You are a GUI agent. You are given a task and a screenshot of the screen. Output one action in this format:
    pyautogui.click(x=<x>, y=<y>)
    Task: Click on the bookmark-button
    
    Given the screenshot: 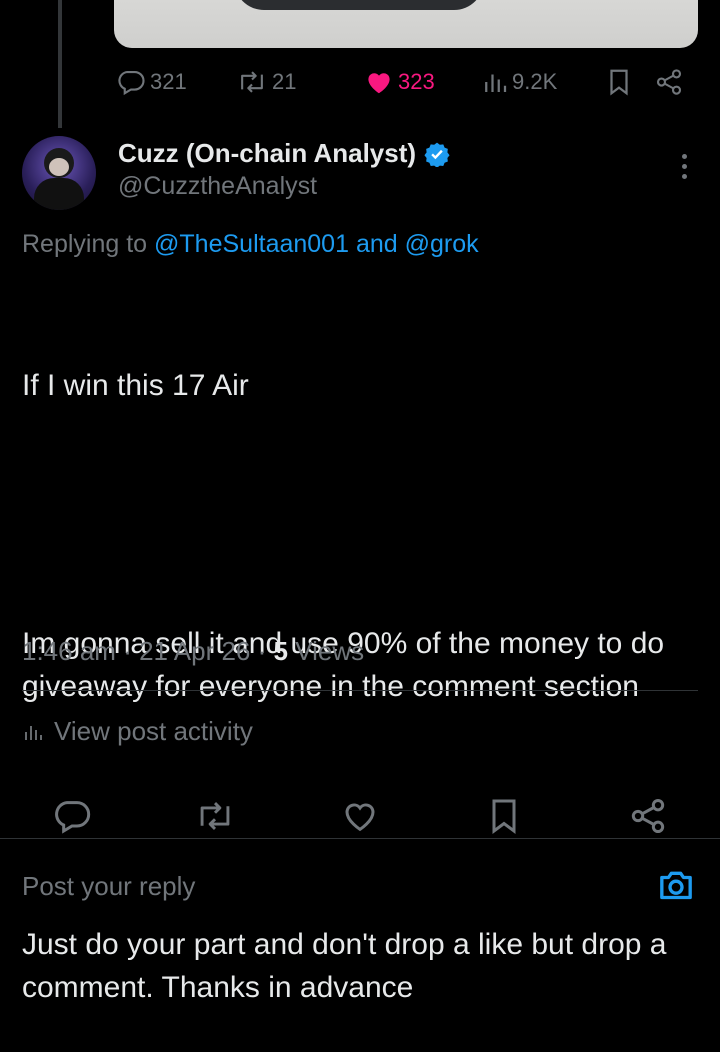 What is the action you would take?
    pyautogui.click(x=504, y=818)
    